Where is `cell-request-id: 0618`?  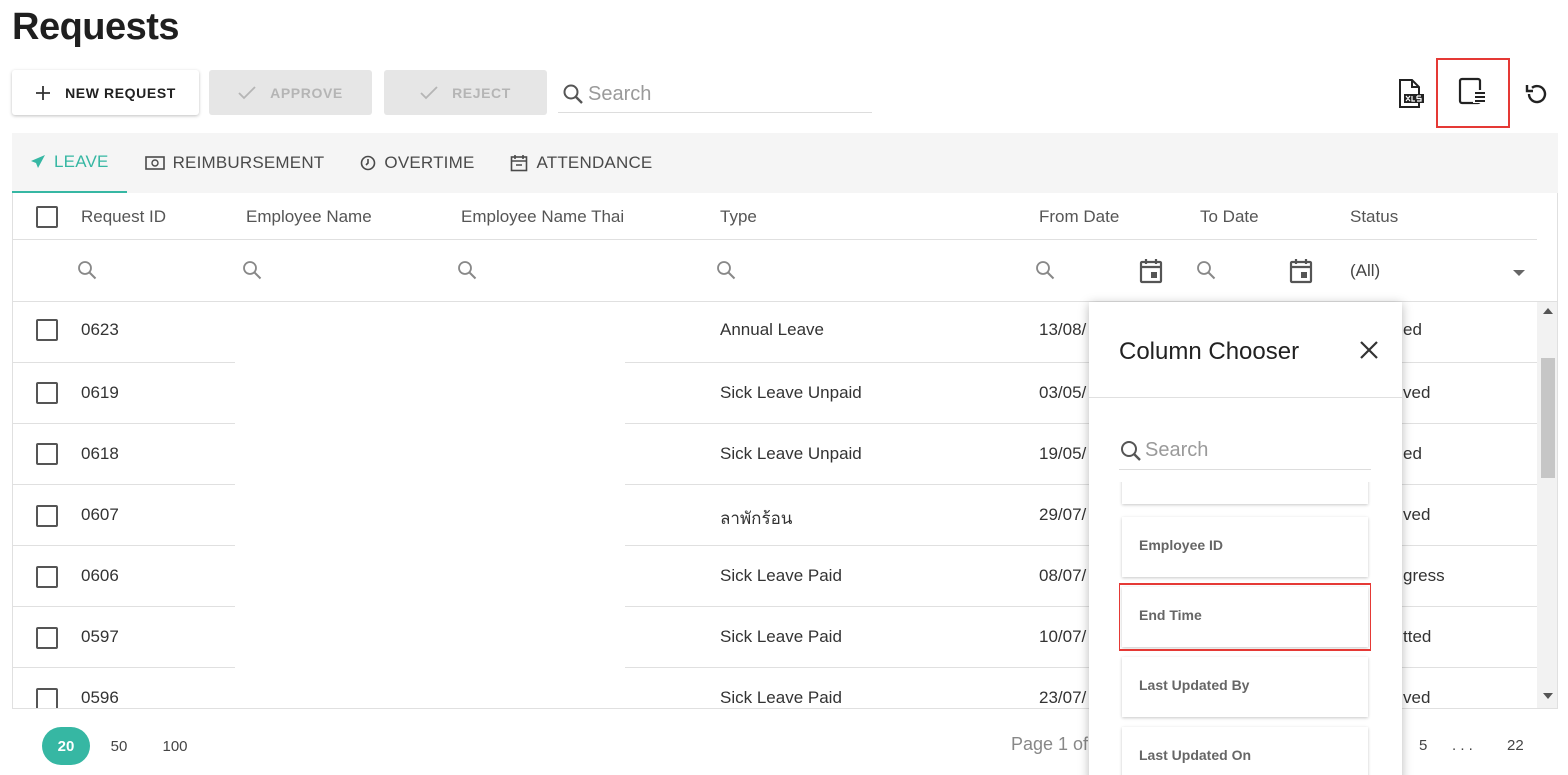 cell-request-id: 0618 is located at coordinates (100, 453).